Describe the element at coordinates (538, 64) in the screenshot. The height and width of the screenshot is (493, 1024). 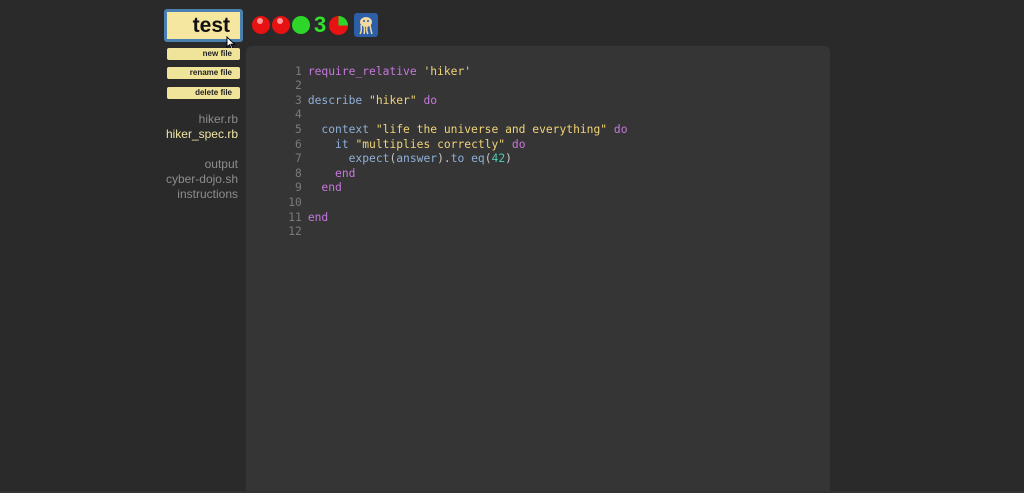
I see `code-line: 1 require_relative 'hiker'` at that location.